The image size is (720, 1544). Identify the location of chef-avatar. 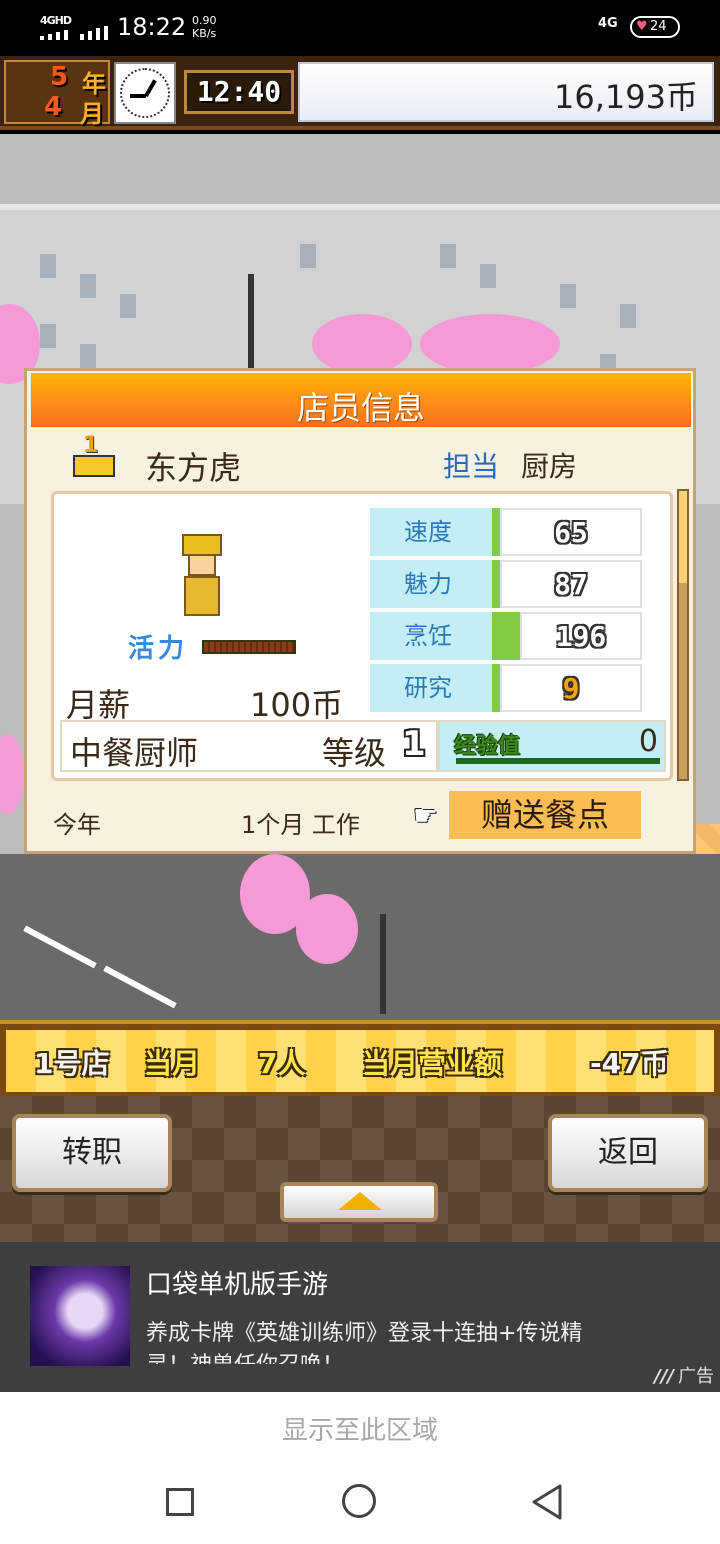
(202, 576).